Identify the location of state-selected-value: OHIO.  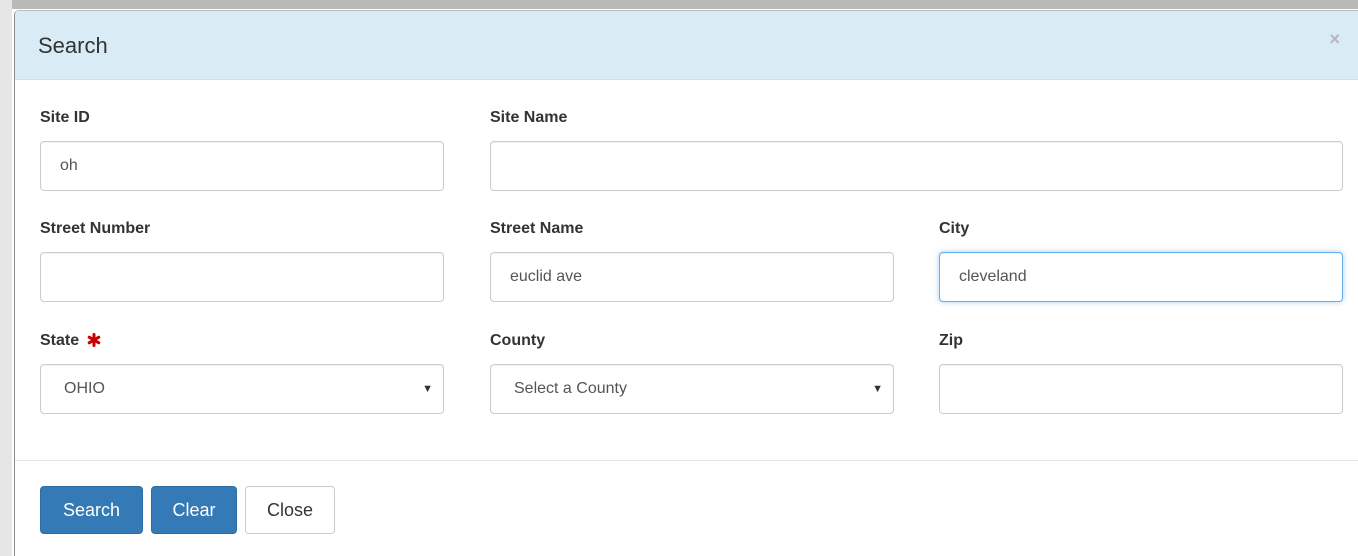
(84, 388).